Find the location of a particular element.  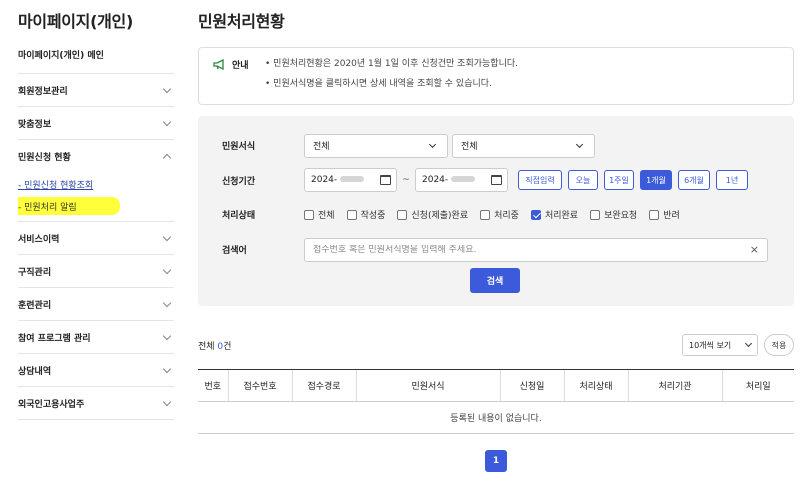

megaphone-icon is located at coordinates (218, 64).